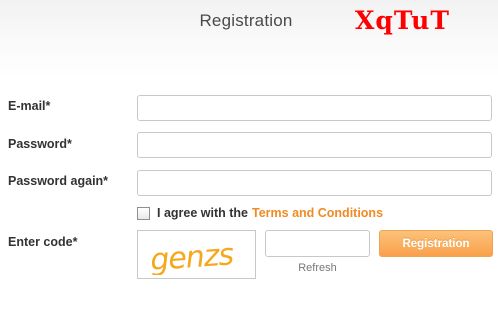 The image size is (498, 319). What do you see at coordinates (314, 145) in the screenshot?
I see `password-field` at bounding box center [314, 145].